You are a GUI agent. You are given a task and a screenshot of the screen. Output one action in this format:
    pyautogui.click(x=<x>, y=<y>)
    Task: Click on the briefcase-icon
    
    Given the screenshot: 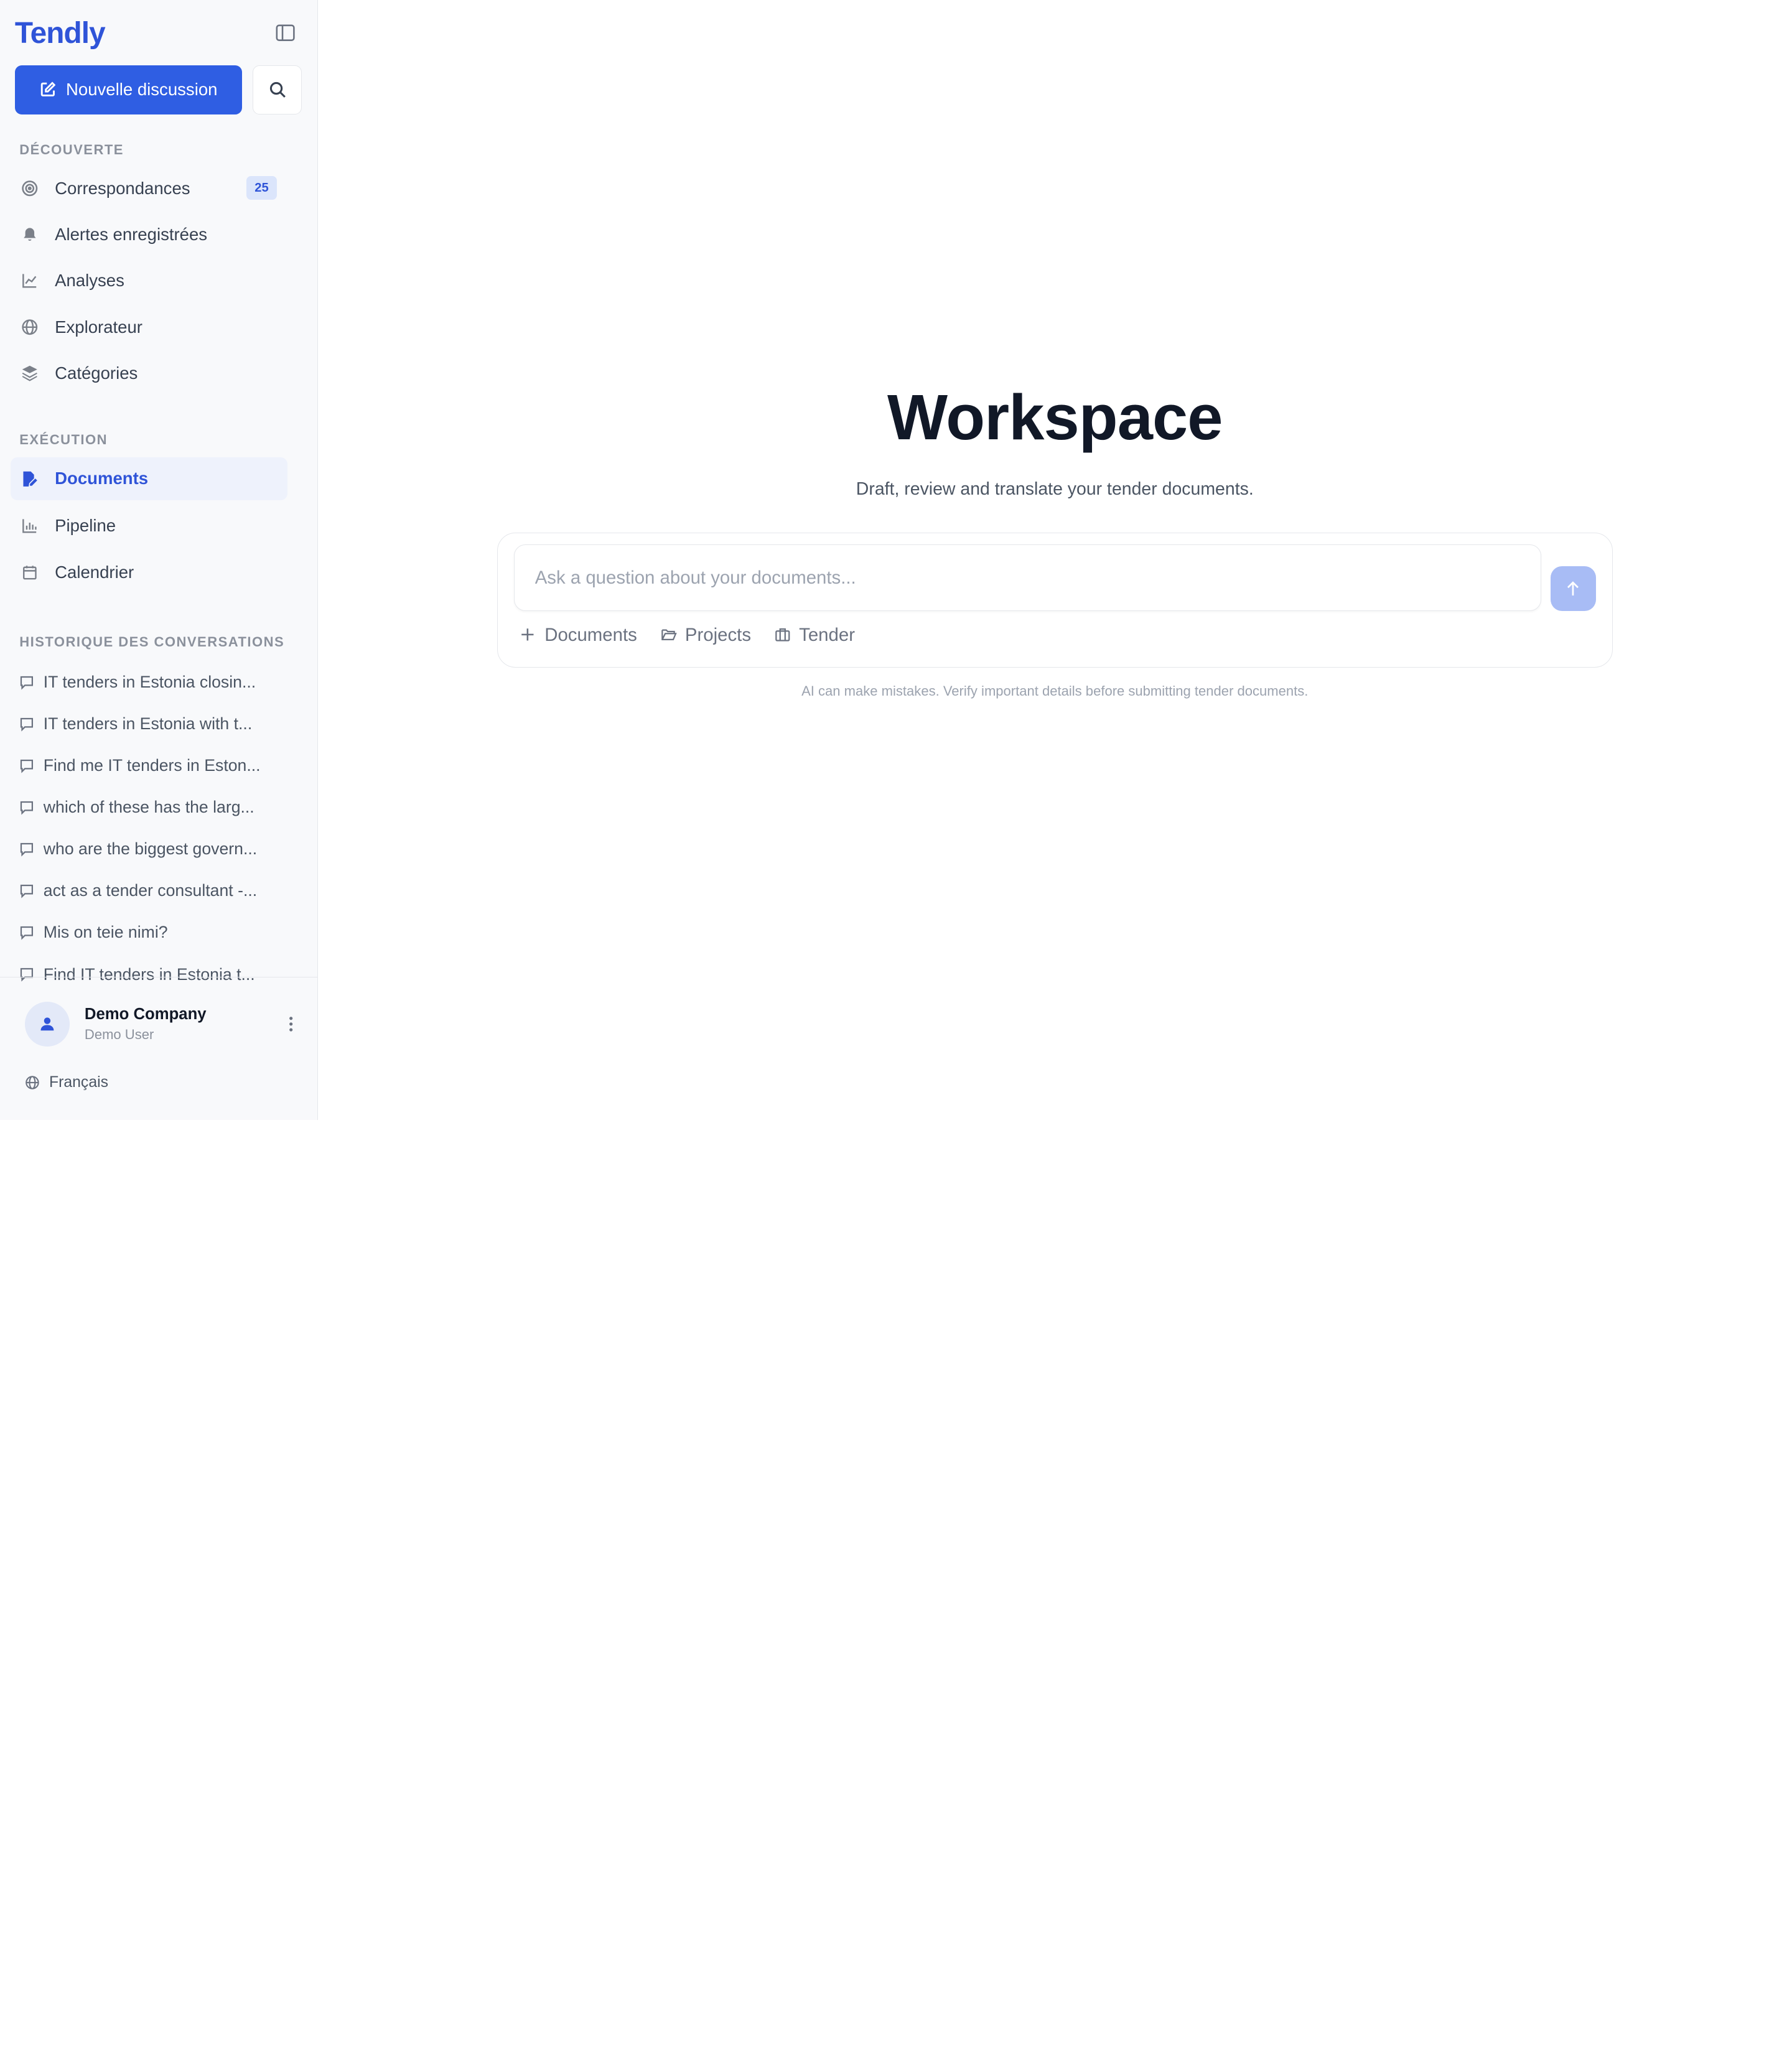 What is the action you would take?
    pyautogui.click(x=782, y=635)
    